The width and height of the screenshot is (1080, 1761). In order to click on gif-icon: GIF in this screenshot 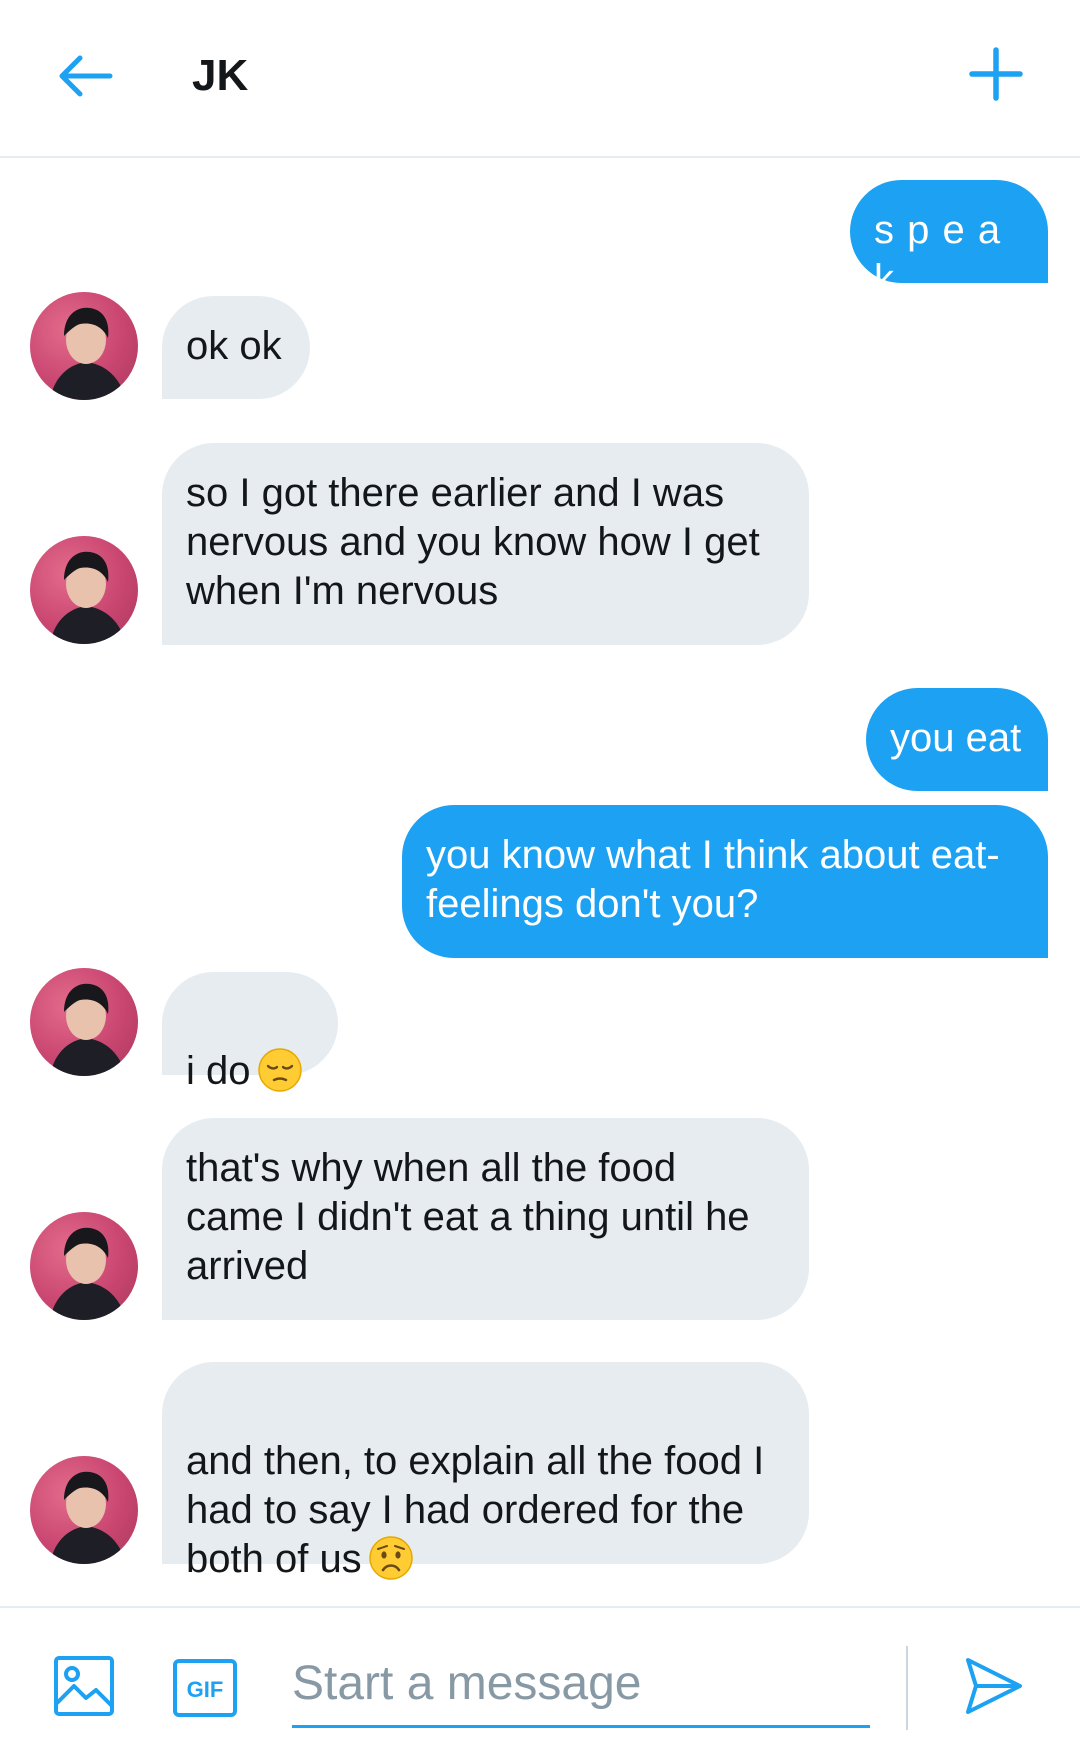, I will do `click(205, 1688)`.